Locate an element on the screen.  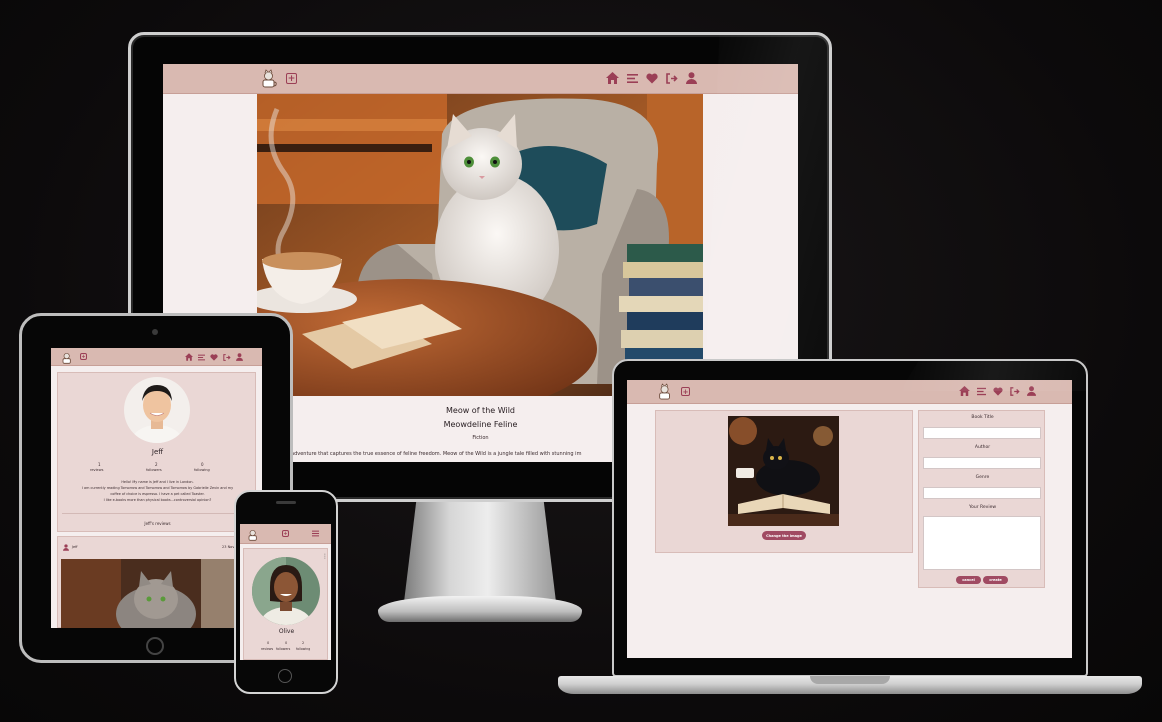
field-label-review: Your Review is located at coordinates (982, 507).